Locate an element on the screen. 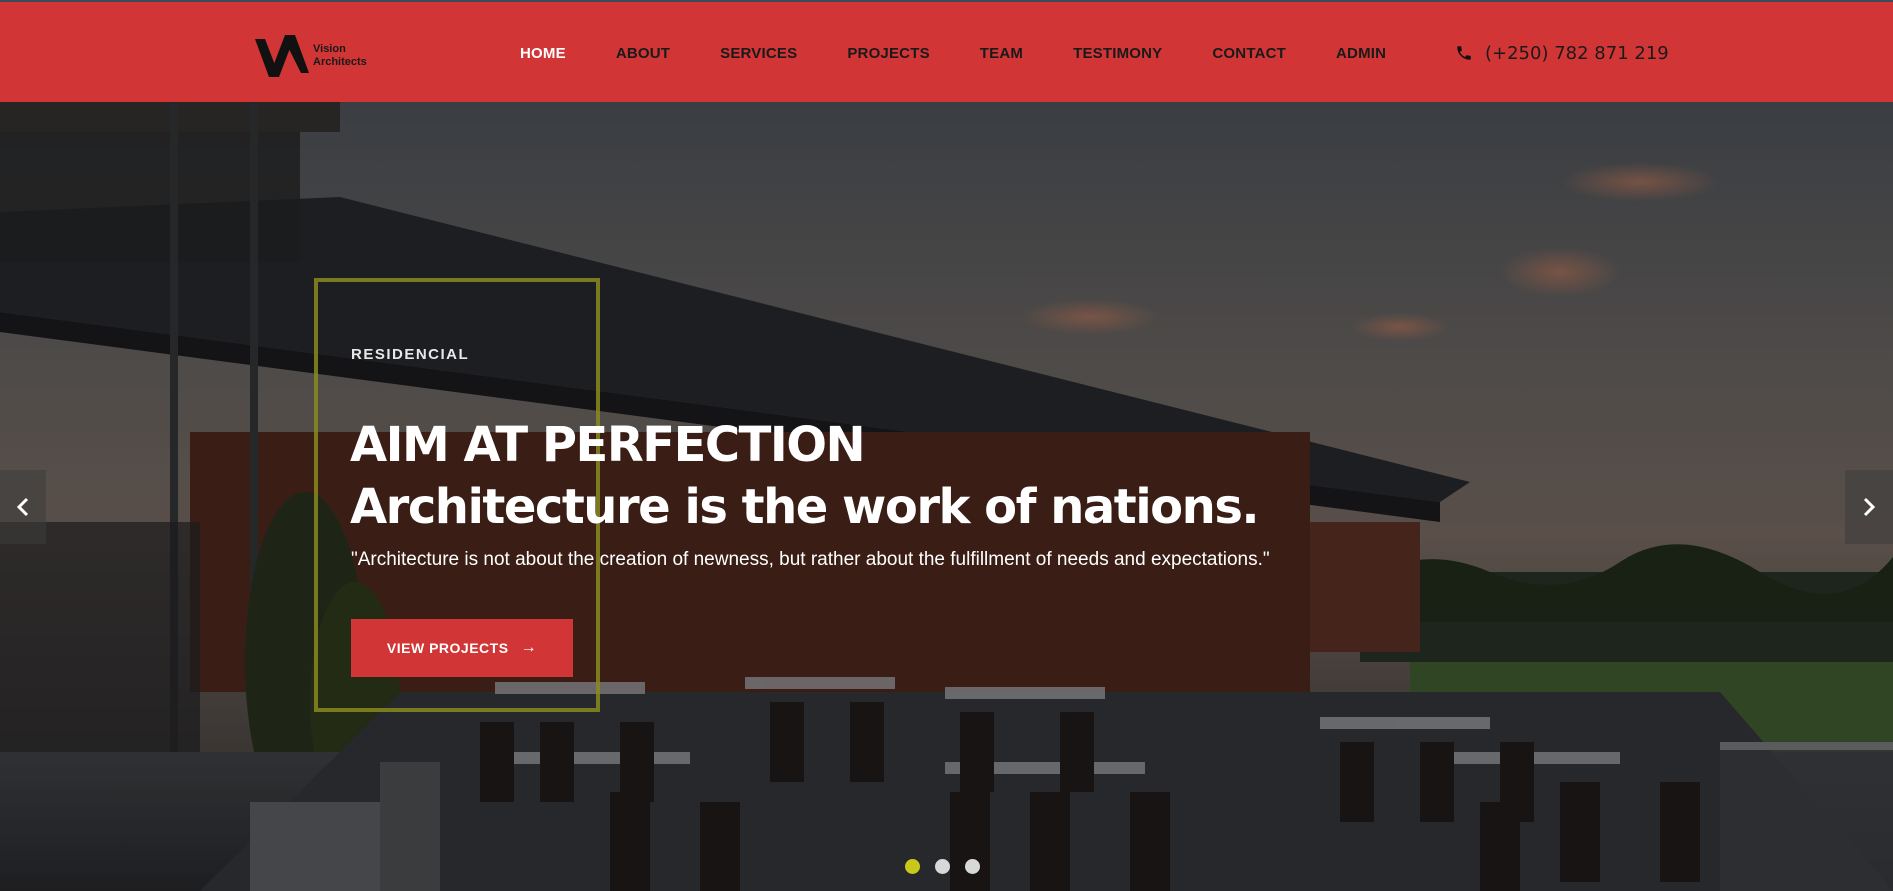  phone-number: (+250) 782 871 219 is located at coordinates (1577, 53).